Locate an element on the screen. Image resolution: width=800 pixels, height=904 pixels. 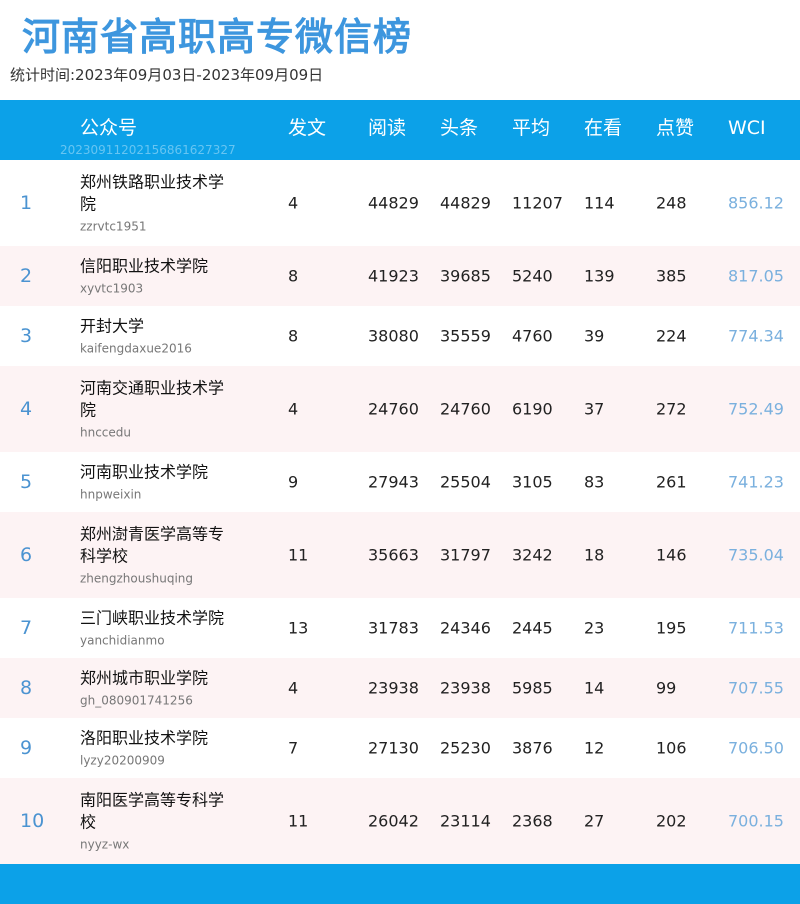
reads-value: 41923 is located at coordinates (393, 276).